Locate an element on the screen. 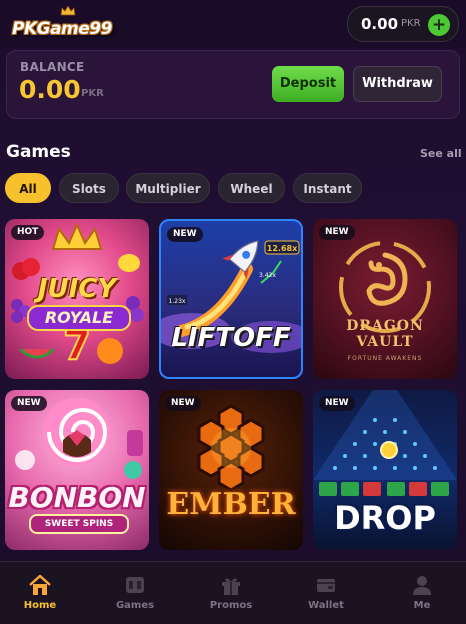 The height and width of the screenshot is (624, 466). header-balance-amount: 0.00 is located at coordinates (380, 24).